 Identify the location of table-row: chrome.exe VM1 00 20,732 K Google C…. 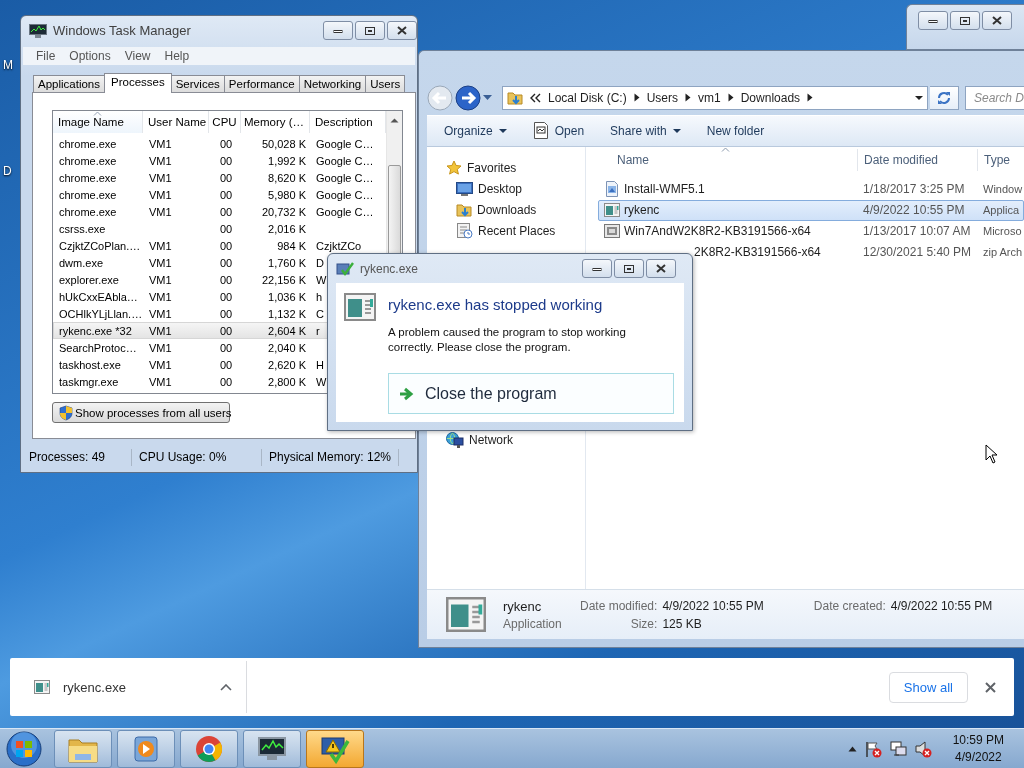
(219, 211).